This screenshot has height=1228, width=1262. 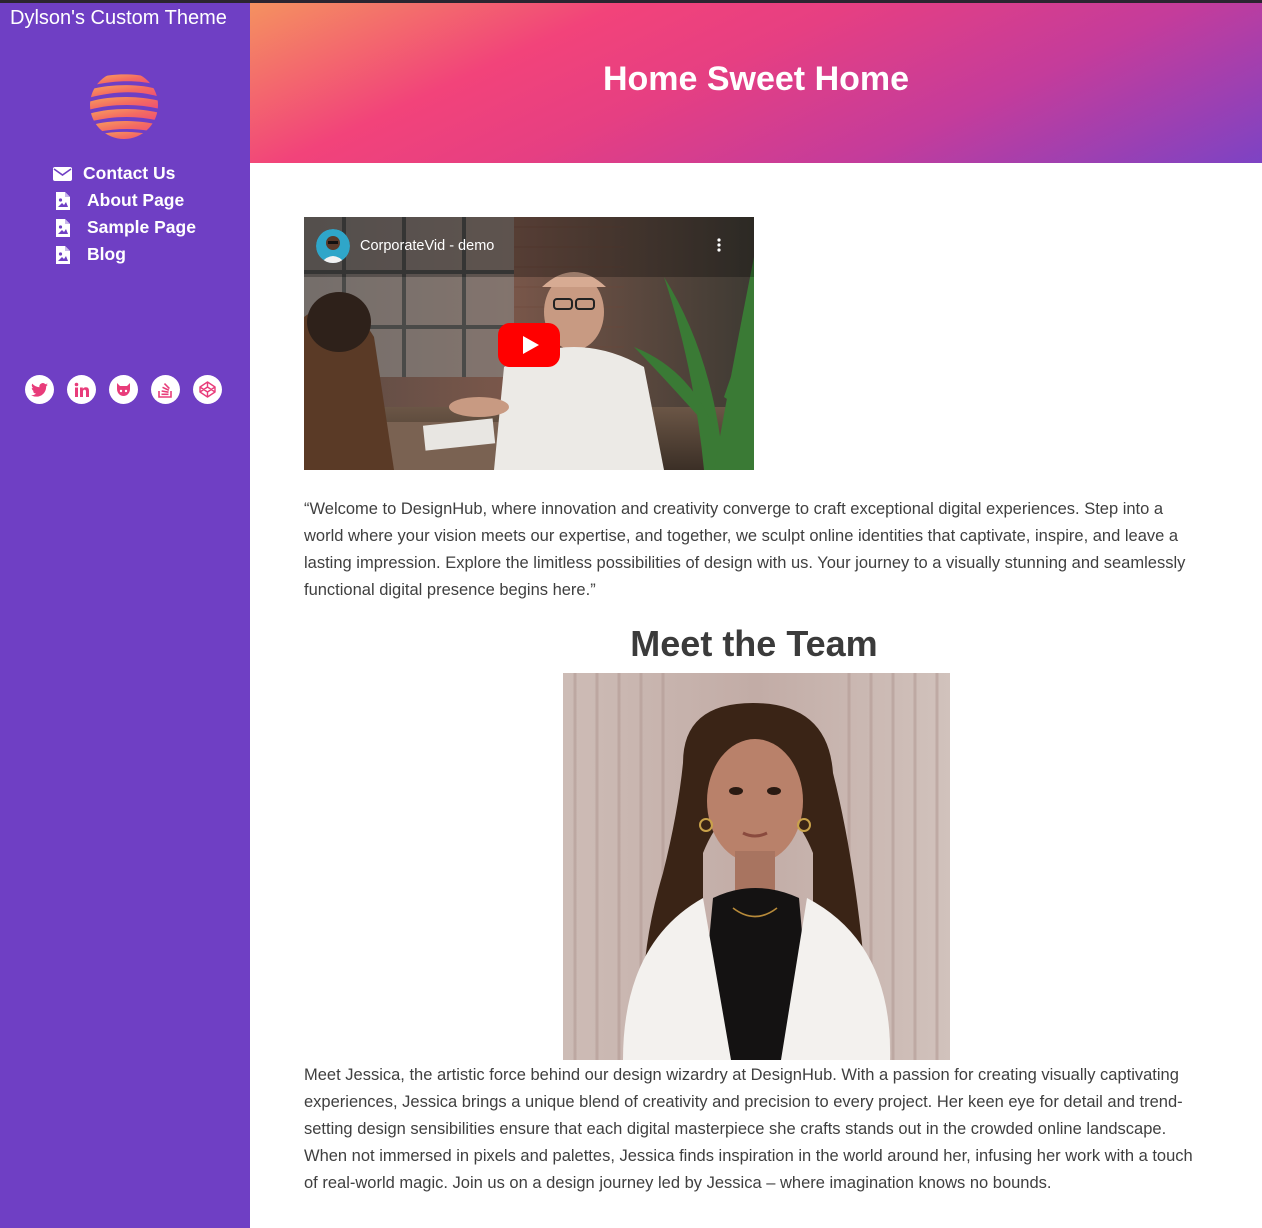 What do you see at coordinates (207, 389) in the screenshot?
I see `codepen-icon` at bounding box center [207, 389].